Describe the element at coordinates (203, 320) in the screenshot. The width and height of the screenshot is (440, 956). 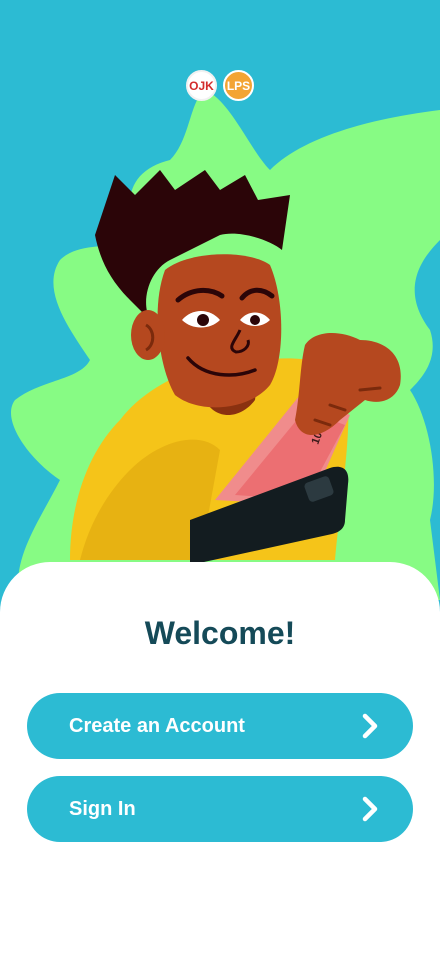
I see `left-pupil` at that location.